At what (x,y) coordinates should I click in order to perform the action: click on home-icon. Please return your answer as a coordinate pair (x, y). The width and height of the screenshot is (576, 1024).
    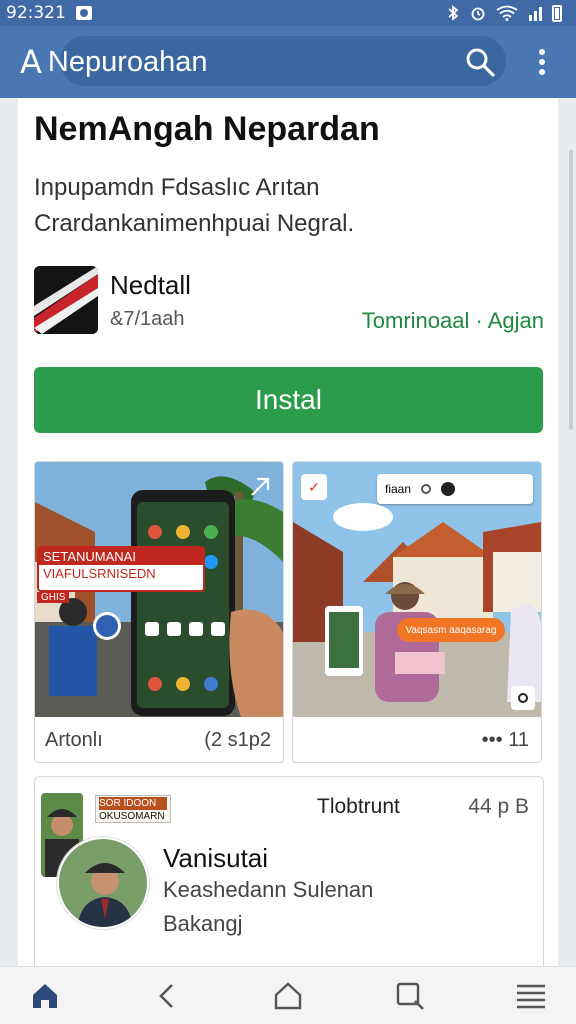
    Looking at the image, I should click on (288, 996).